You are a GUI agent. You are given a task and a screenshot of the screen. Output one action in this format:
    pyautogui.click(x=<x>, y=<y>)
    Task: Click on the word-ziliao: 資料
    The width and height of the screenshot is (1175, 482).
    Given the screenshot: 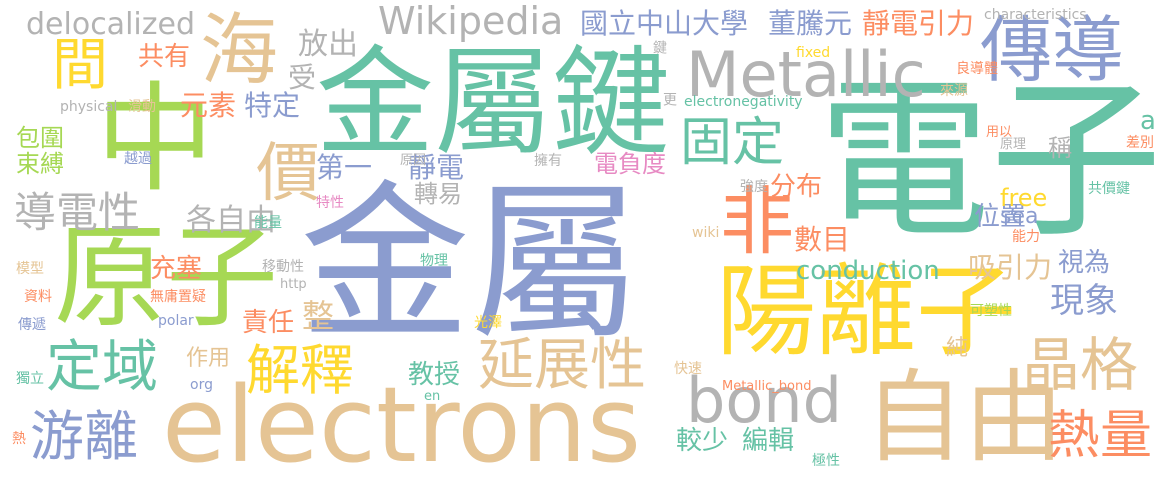 What is the action you would take?
    pyautogui.click(x=38, y=297)
    